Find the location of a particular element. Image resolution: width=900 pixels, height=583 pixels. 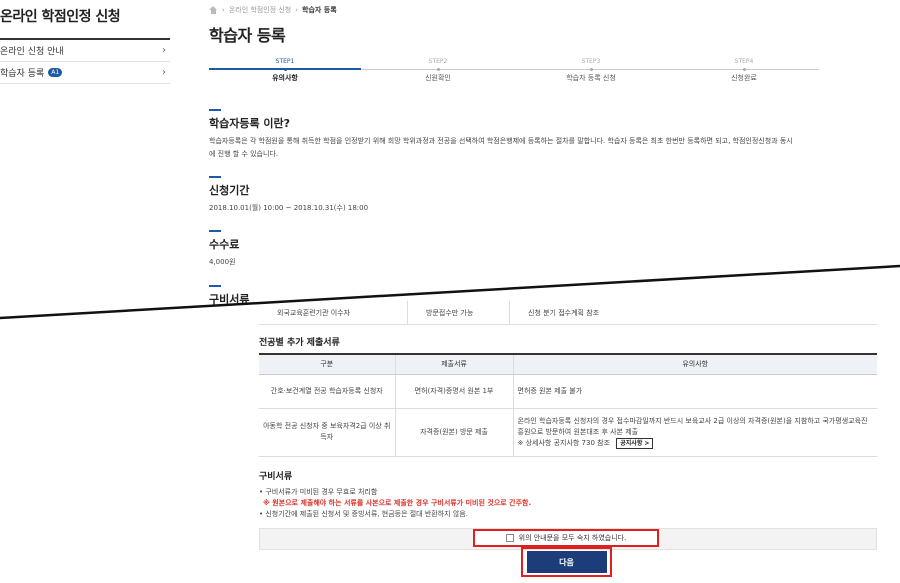

note-reference: ※ 상세사항 공지사항 730 참조 is located at coordinates (564, 442).